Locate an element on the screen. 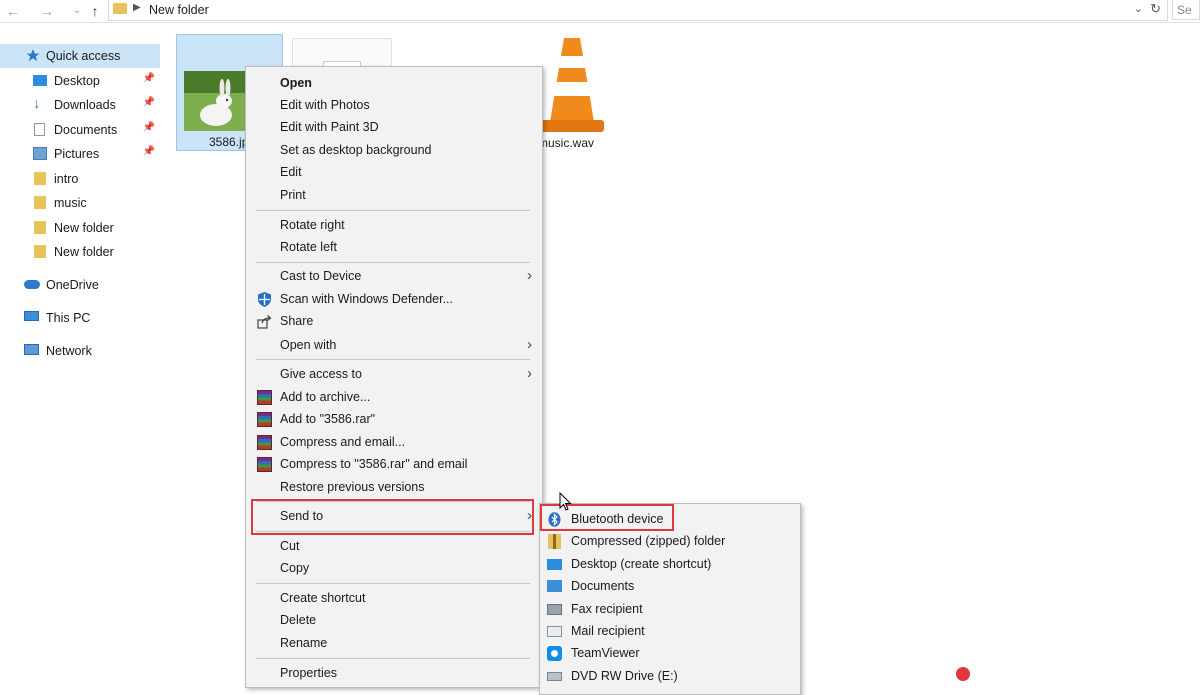  computer-icon is located at coordinates (31, 316).